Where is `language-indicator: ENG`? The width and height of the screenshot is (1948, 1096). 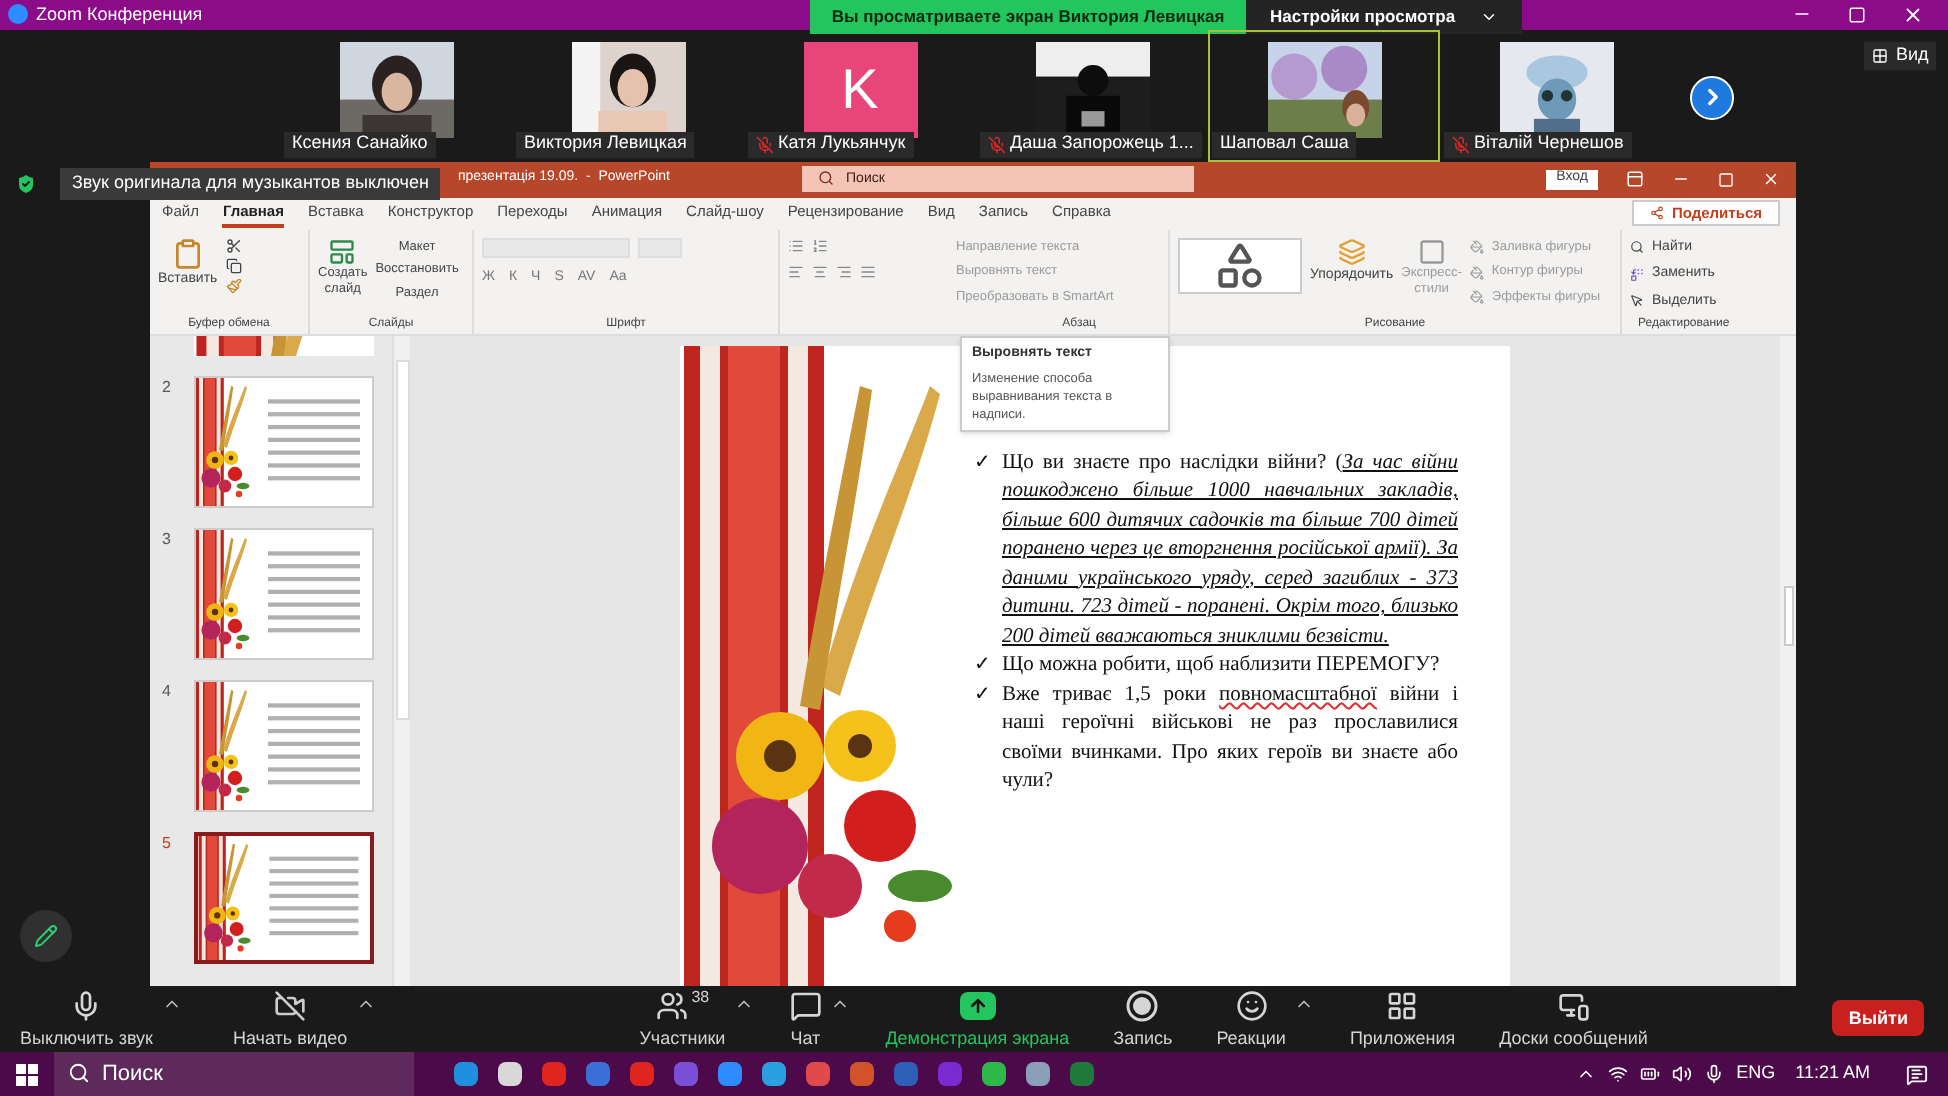 language-indicator: ENG is located at coordinates (1756, 1074).